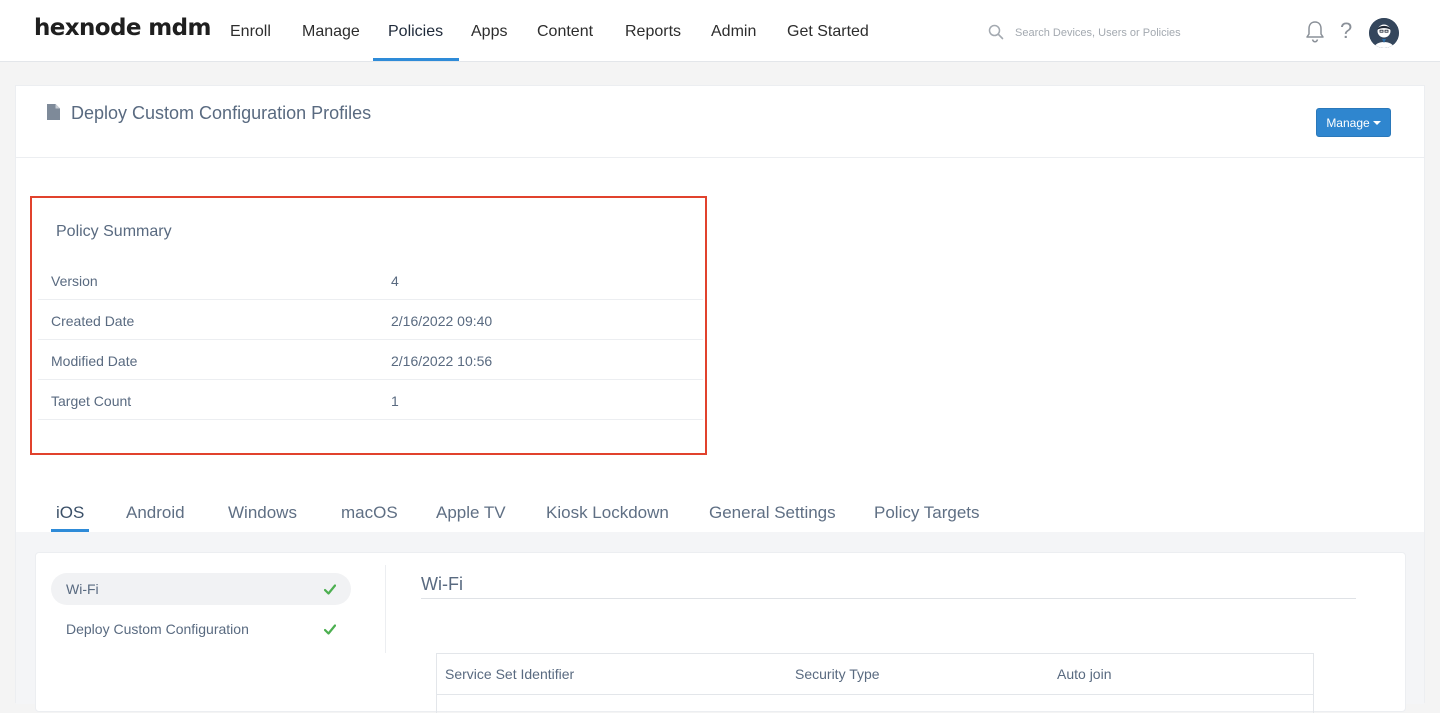 Image resolution: width=1440 pixels, height=713 pixels. What do you see at coordinates (837, 674) in the screenshot?
I see `column-header: Security Type` at bounding box center [837, 674].